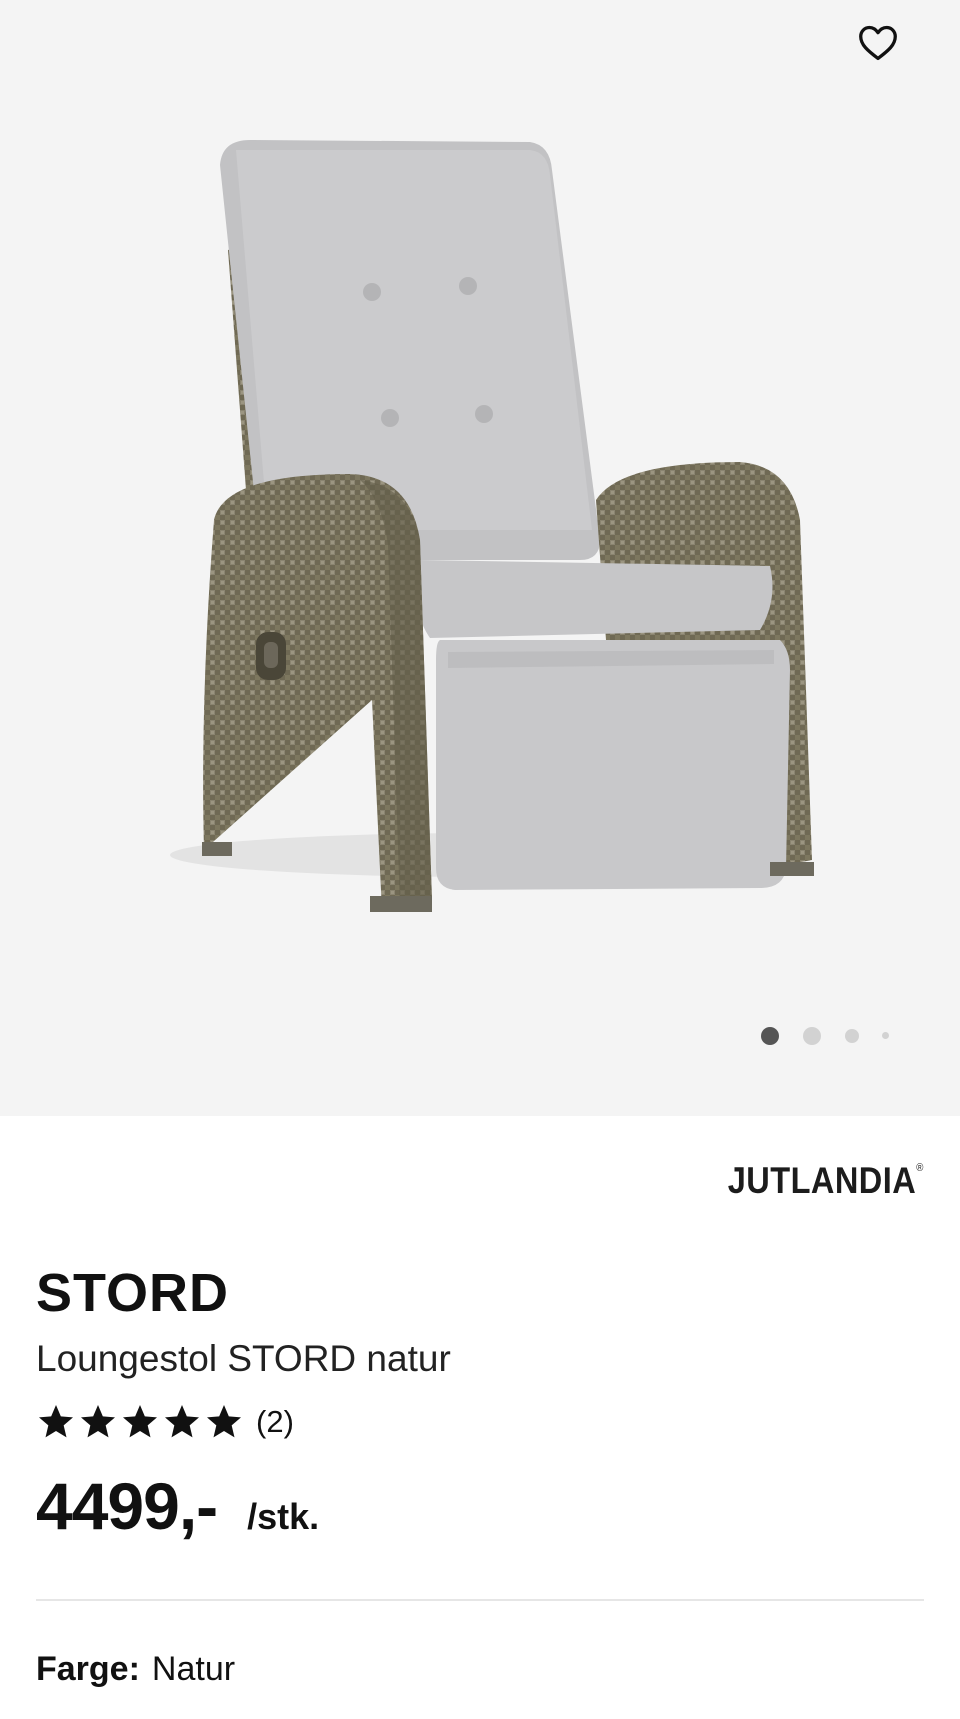  What do you see at coordinates (127, 1506) in the screenshot?
I see `product-price: 4499,-` at bounding box center [127, 1506].